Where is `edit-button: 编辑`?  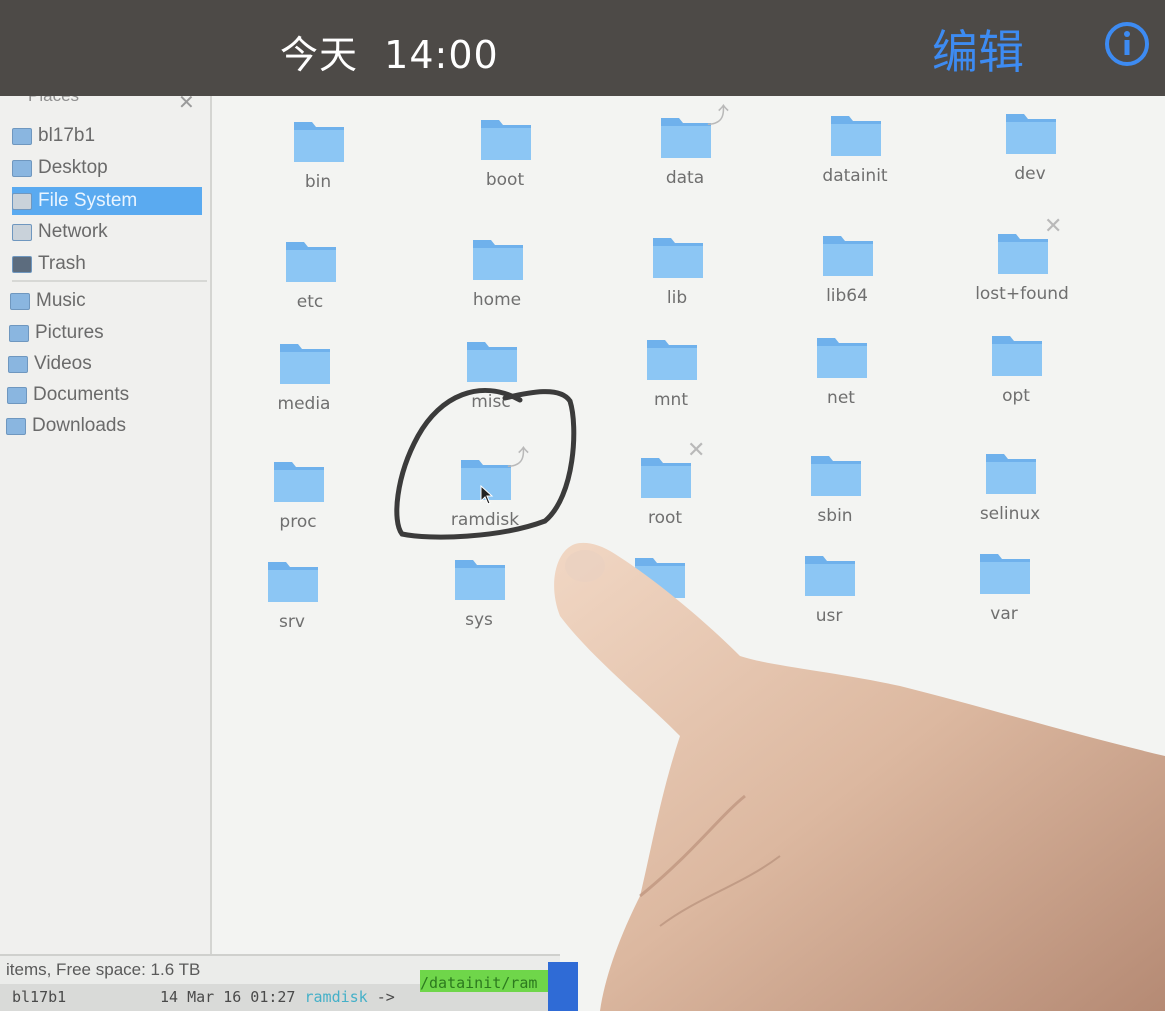
edit-button: 编辑 is located at coordinates (978, 49).